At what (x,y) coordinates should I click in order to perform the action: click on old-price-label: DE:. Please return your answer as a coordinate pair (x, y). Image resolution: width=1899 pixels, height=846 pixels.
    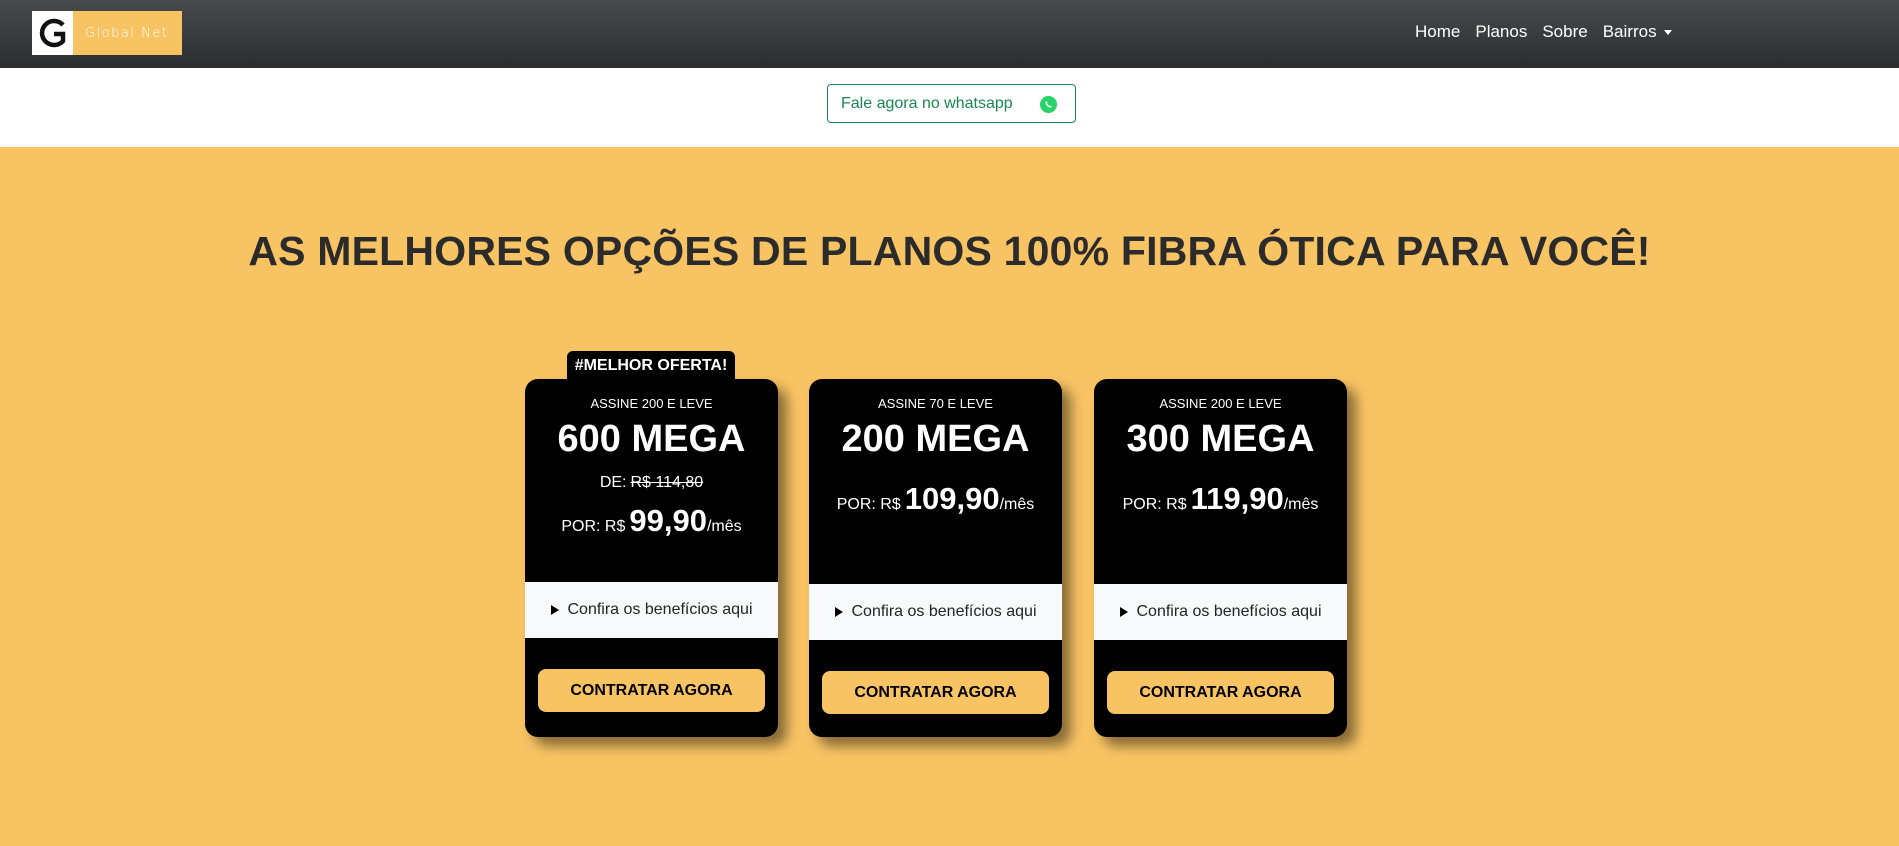
    Looking at the image, I should click on (613, 482).